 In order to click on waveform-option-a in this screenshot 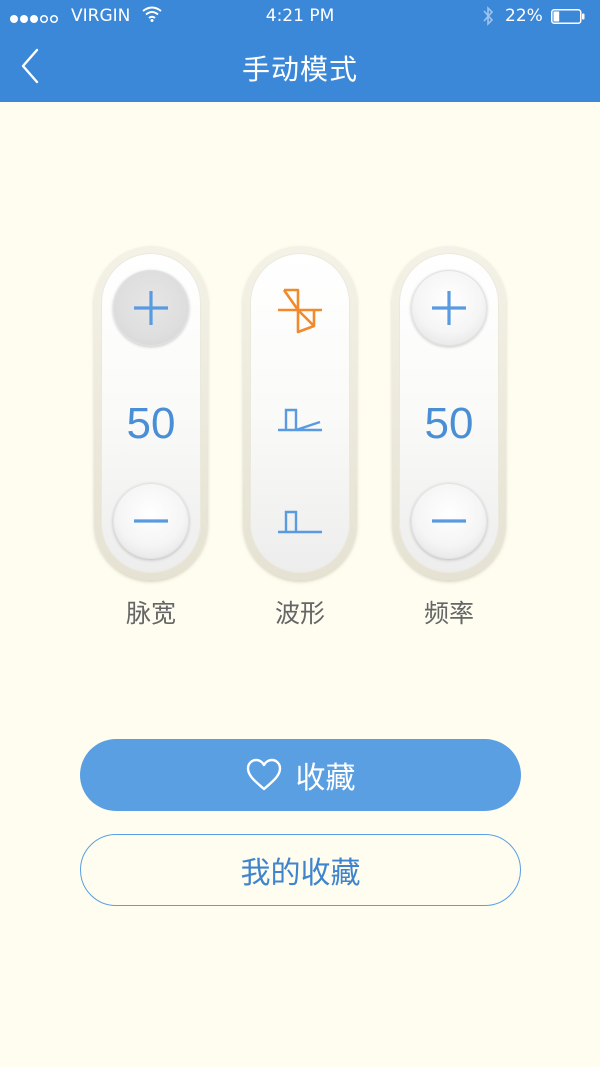, I will do `click(300, 311)`.